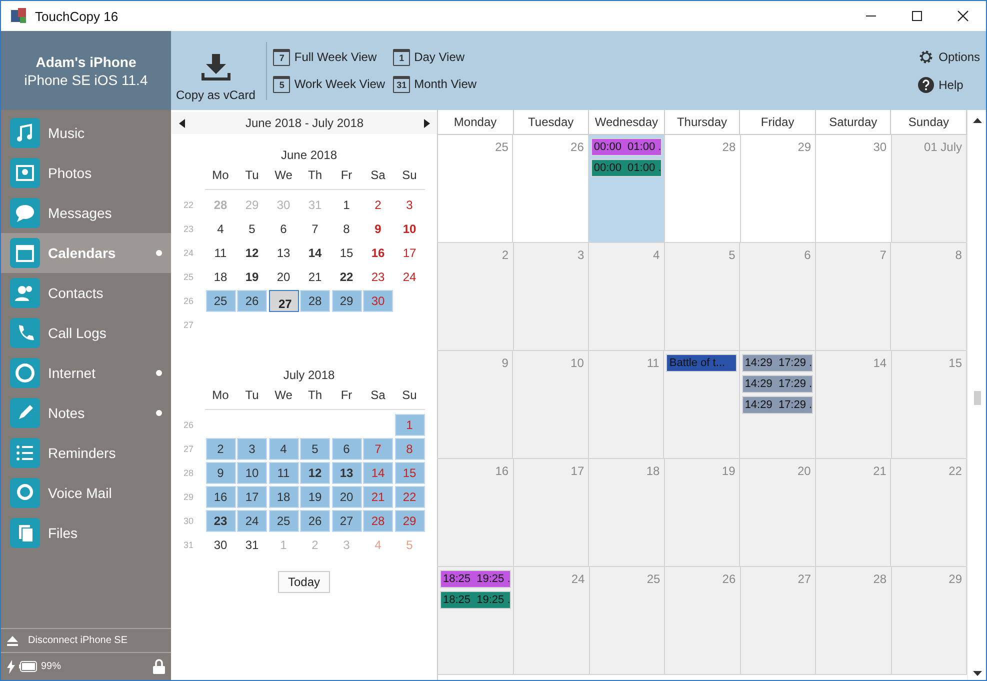  I want to click on day-cell: 11, so click(626, 404).